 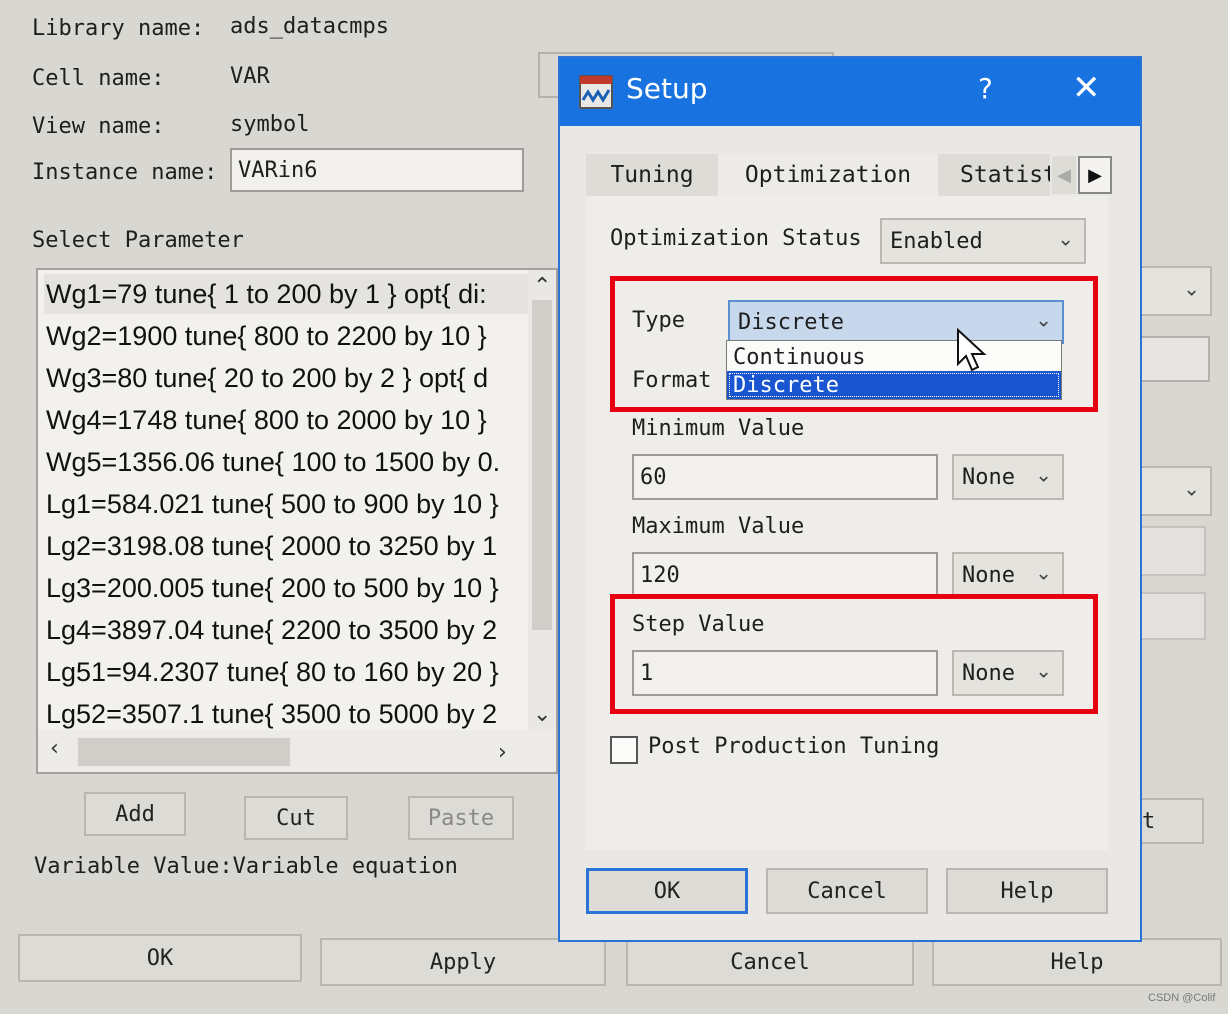 What do you see at coordinates (988, 477) in the screenshot?
I see `minimum-unit-value: None` at bounding box center [988, 477].